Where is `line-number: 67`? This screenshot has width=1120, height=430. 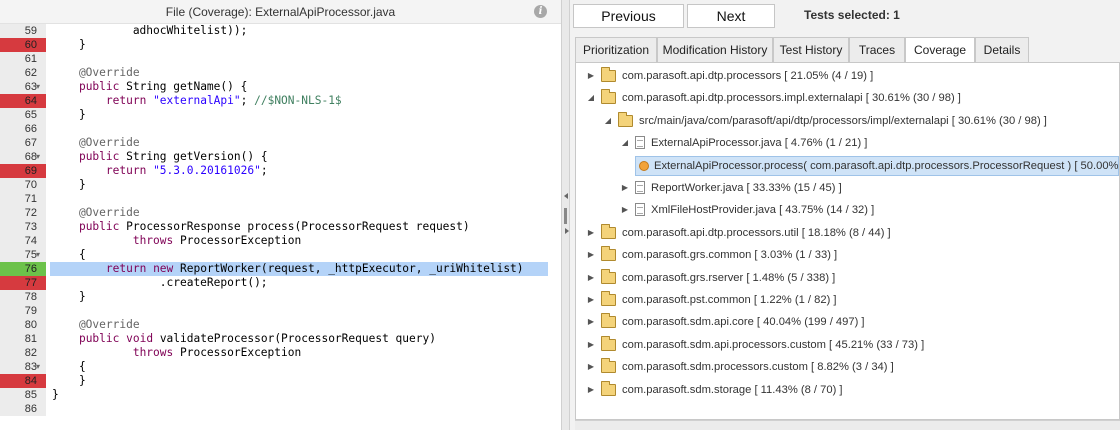
line-number: 67 is located at coordinates (23, 143).